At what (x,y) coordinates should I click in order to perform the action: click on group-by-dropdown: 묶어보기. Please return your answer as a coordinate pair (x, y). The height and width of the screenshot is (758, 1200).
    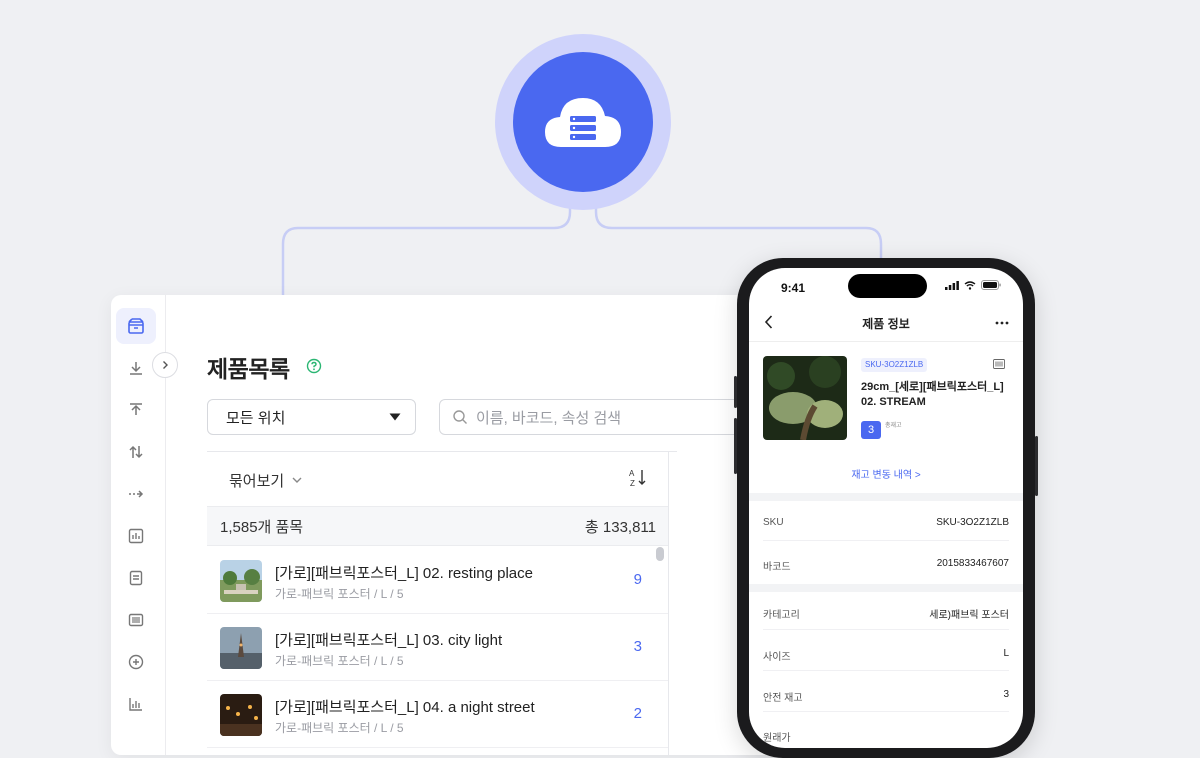
    Looking at the image, I should click on (265, 480).